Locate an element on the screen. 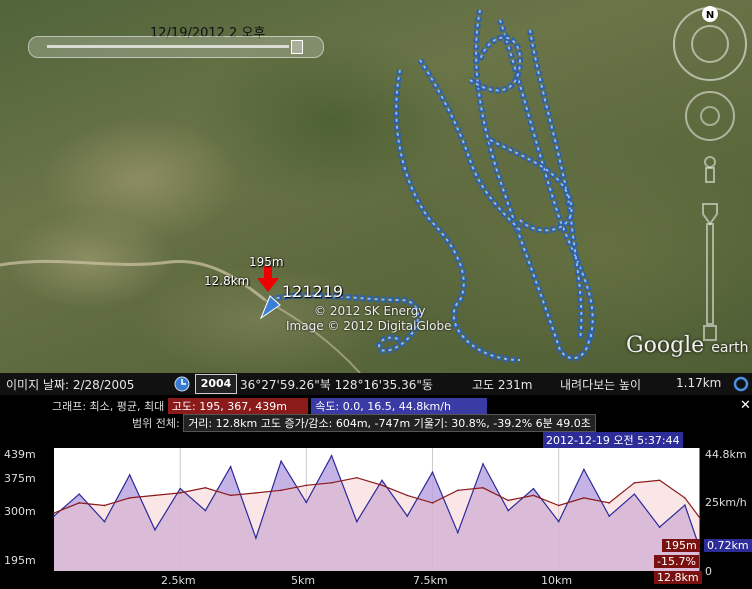 This screenshot has height=589, width=752. street-view-pegman-icon is located at coordinates (710, 162).